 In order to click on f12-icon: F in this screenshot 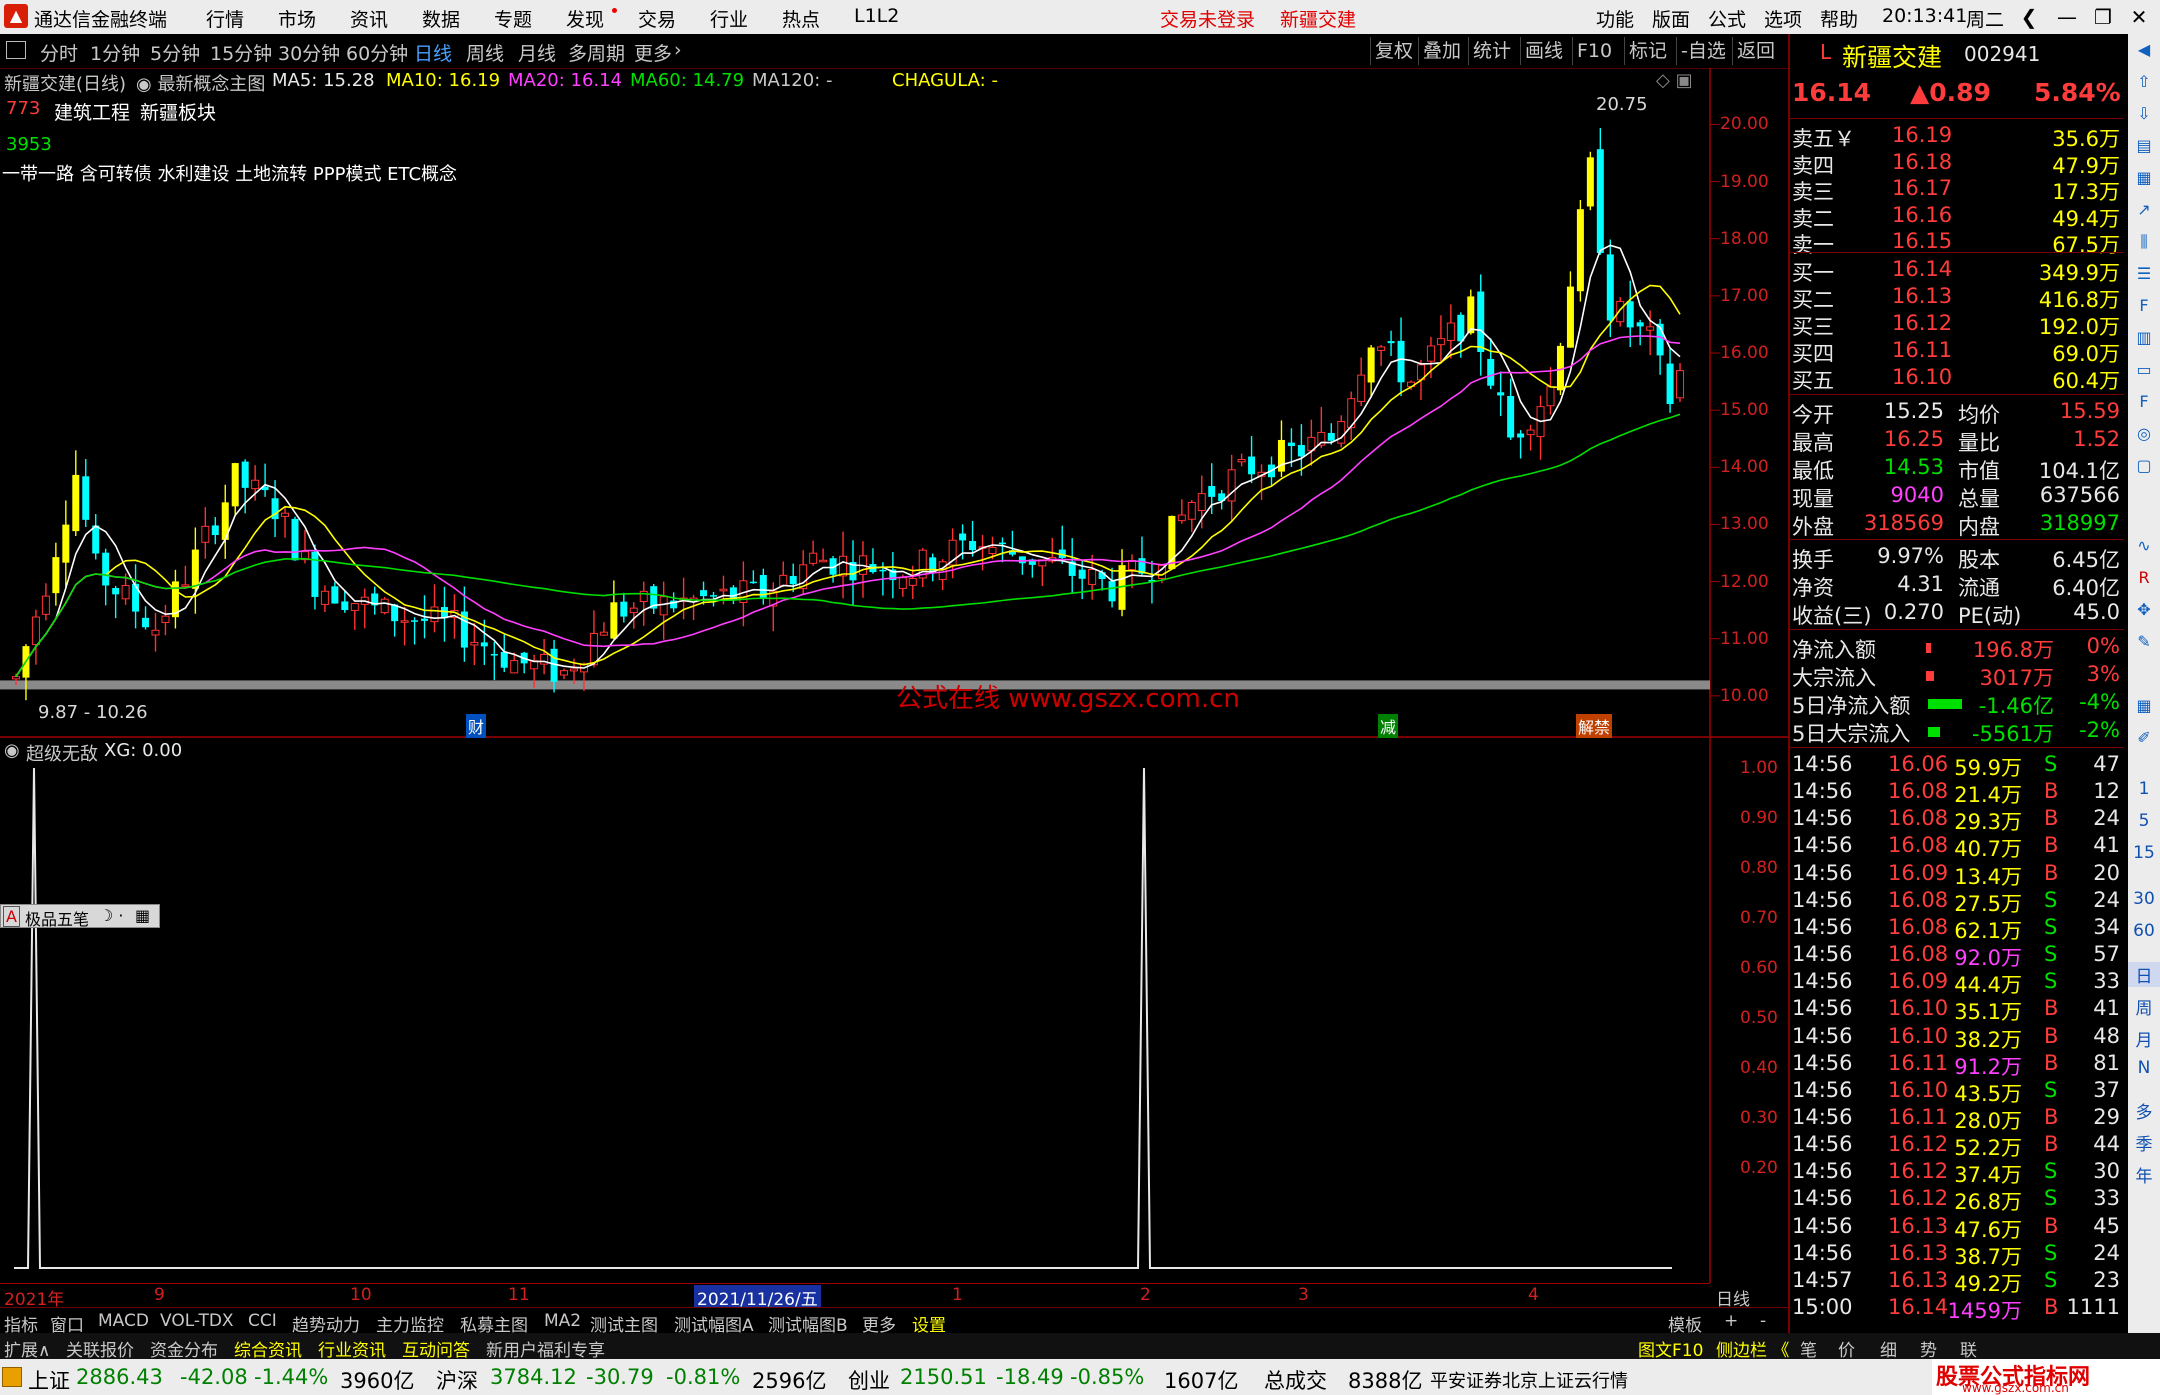, I will do `click(2144, 402)`.